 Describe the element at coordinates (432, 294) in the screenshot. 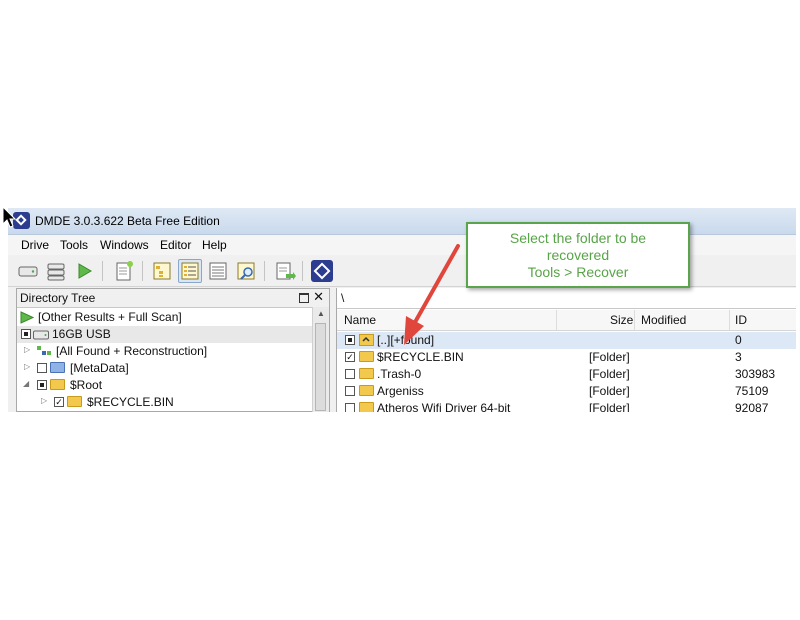

I see `red-arrow-icon` at that location.